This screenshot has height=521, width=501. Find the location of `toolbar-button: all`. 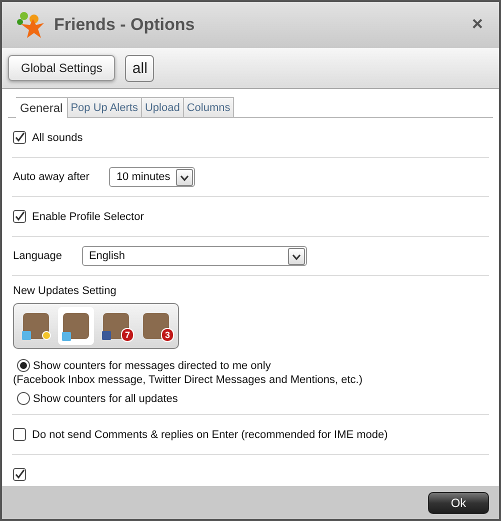

toolbar-button: all is located at coordinates (139, 68).